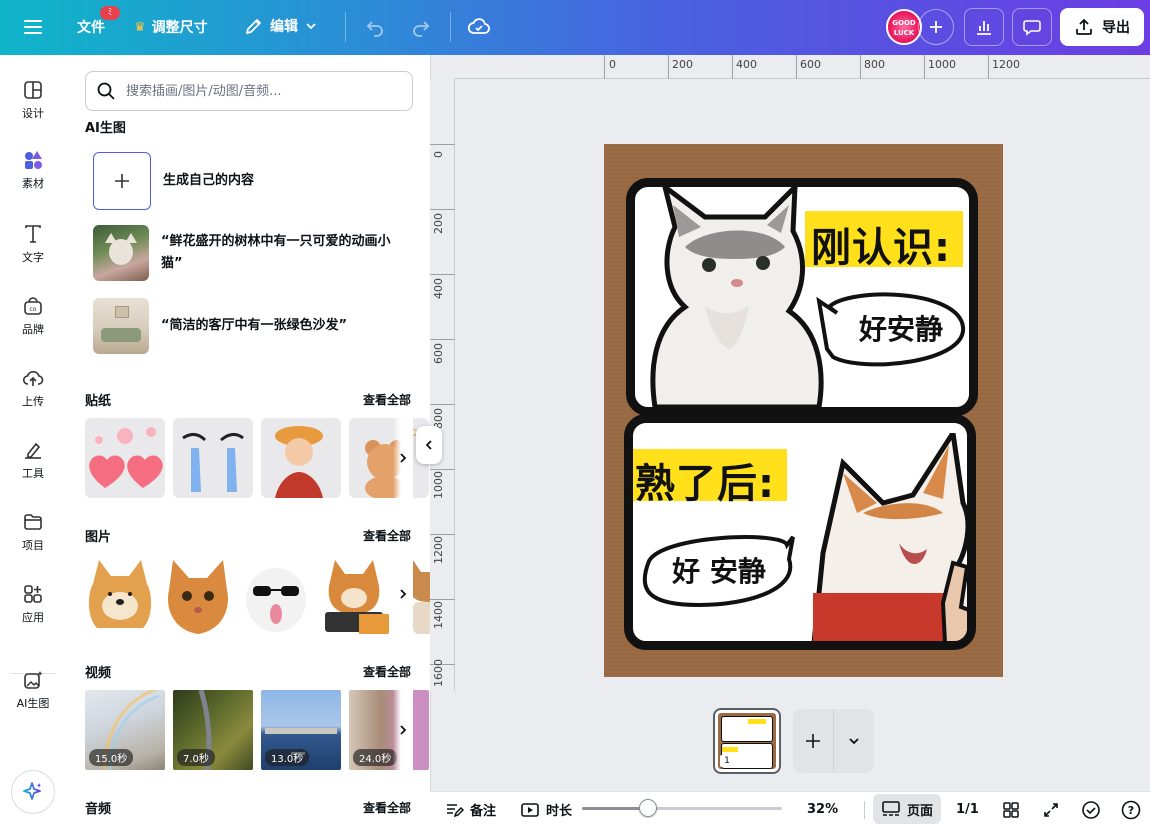 This screenshot has width=1150, height=826. Describe the element at coordinates (936, 27) in the screenshot. I see `share-add-button` at that location.